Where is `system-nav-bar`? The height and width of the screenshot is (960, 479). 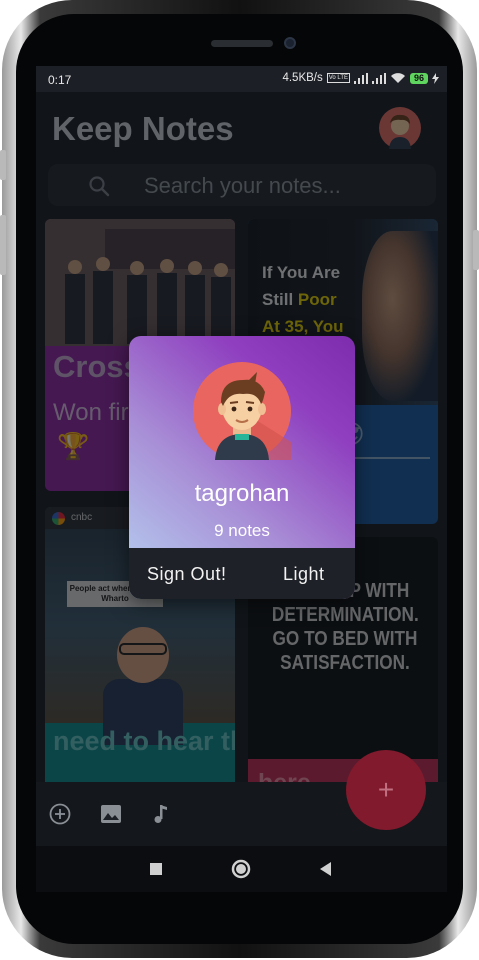
system-nav-bar is located at coordinates (241, 869).